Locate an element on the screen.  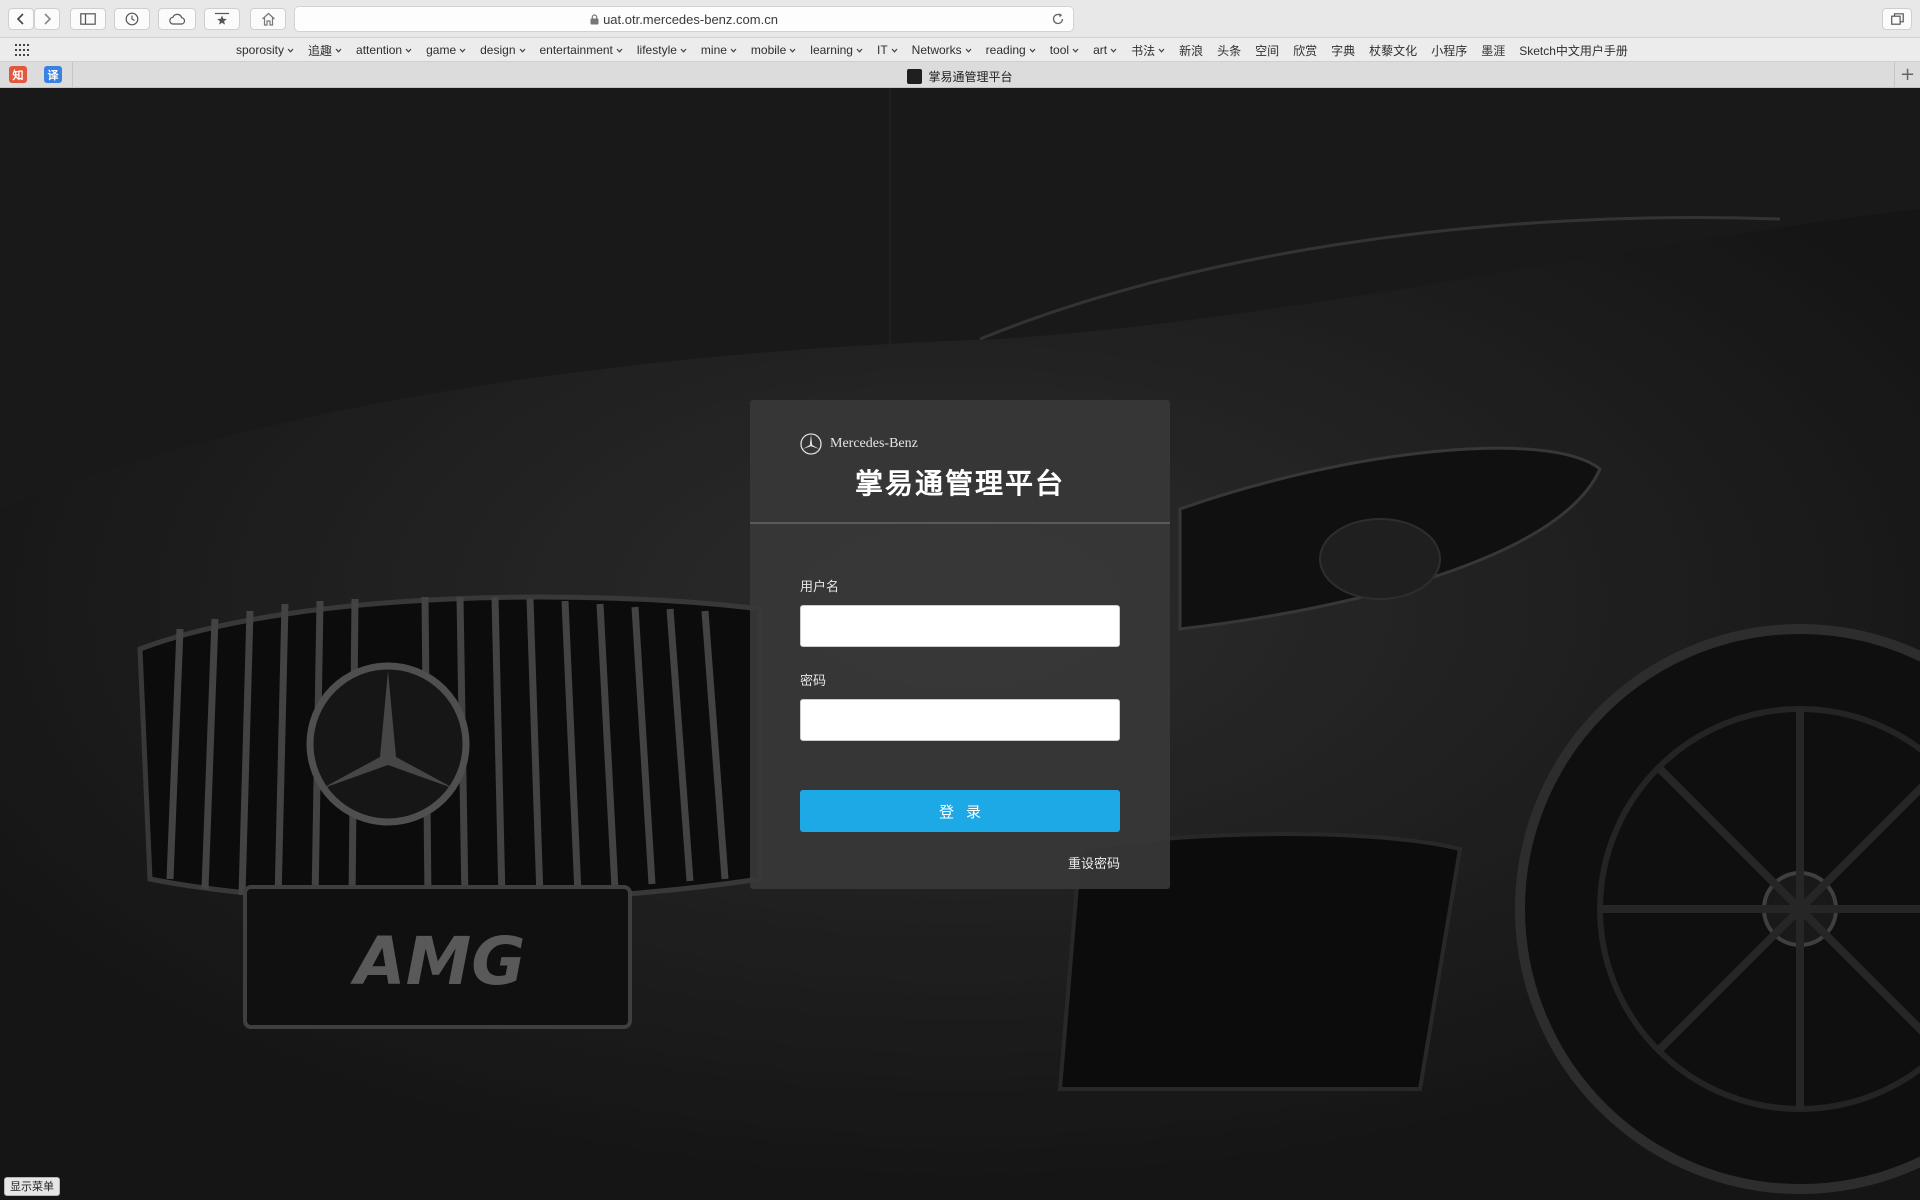
chevron-right-icon is located at coordinates (48, 19).